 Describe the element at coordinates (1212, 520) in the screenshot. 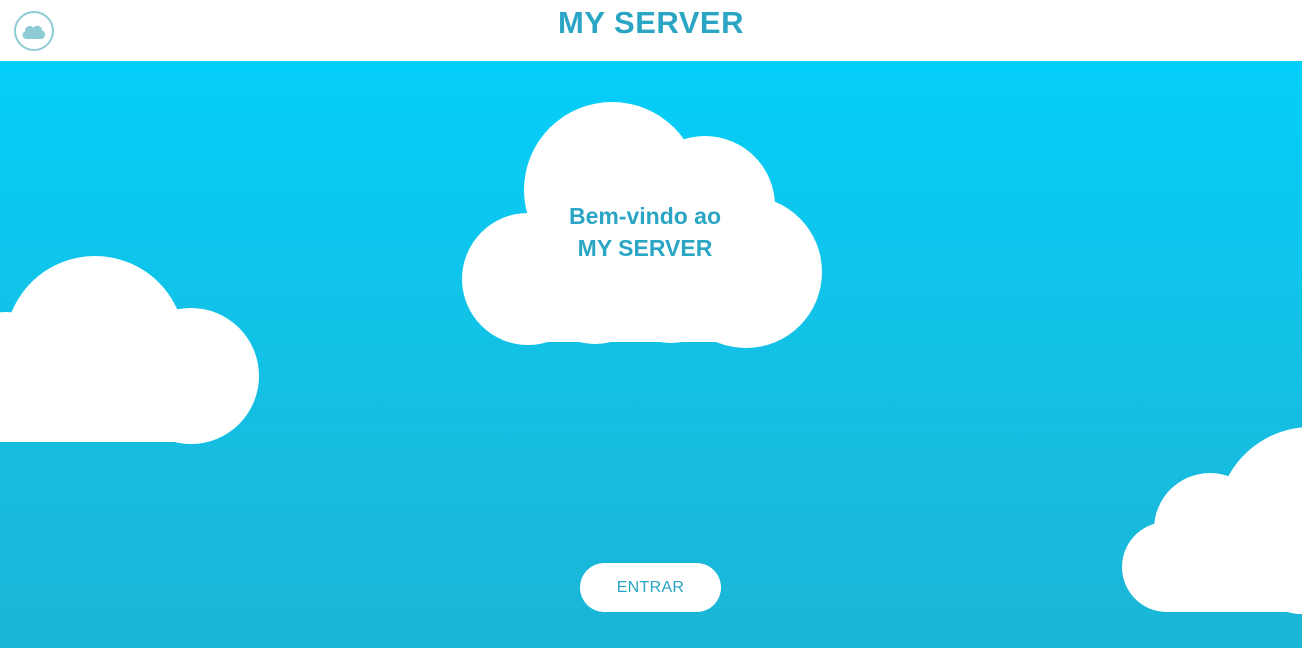

I see `right-cloud` at that location.